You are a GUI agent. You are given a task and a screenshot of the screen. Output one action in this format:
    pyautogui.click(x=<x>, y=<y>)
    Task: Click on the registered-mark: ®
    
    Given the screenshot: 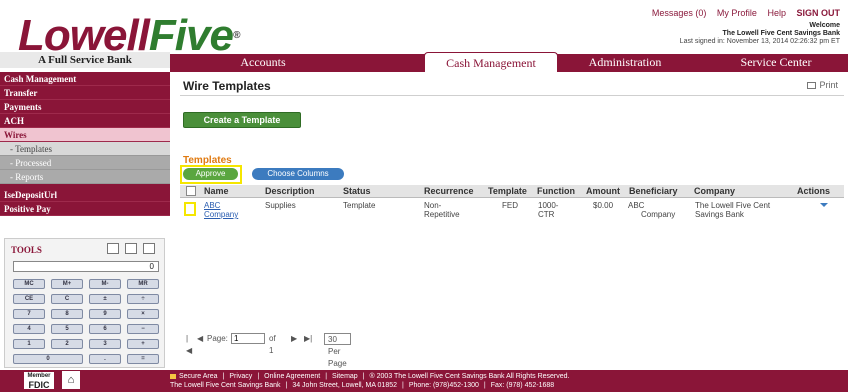 What is the action you would take?
    pyautogui.click(x=236, y=35)
    